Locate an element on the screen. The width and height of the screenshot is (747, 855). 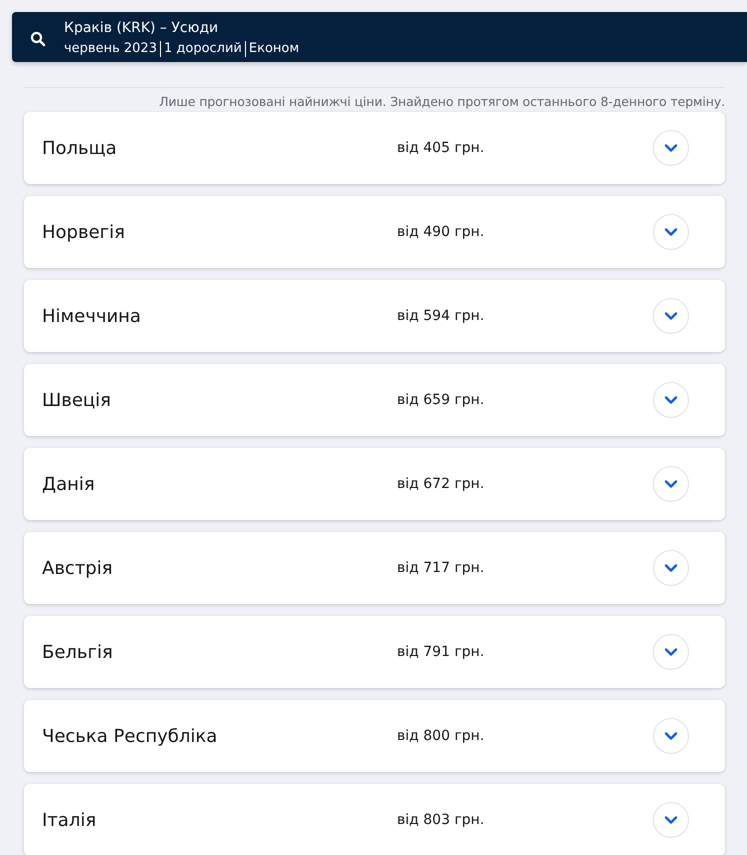
destination-card: Польща від 405 грн. is located at coordinates (374, 148).